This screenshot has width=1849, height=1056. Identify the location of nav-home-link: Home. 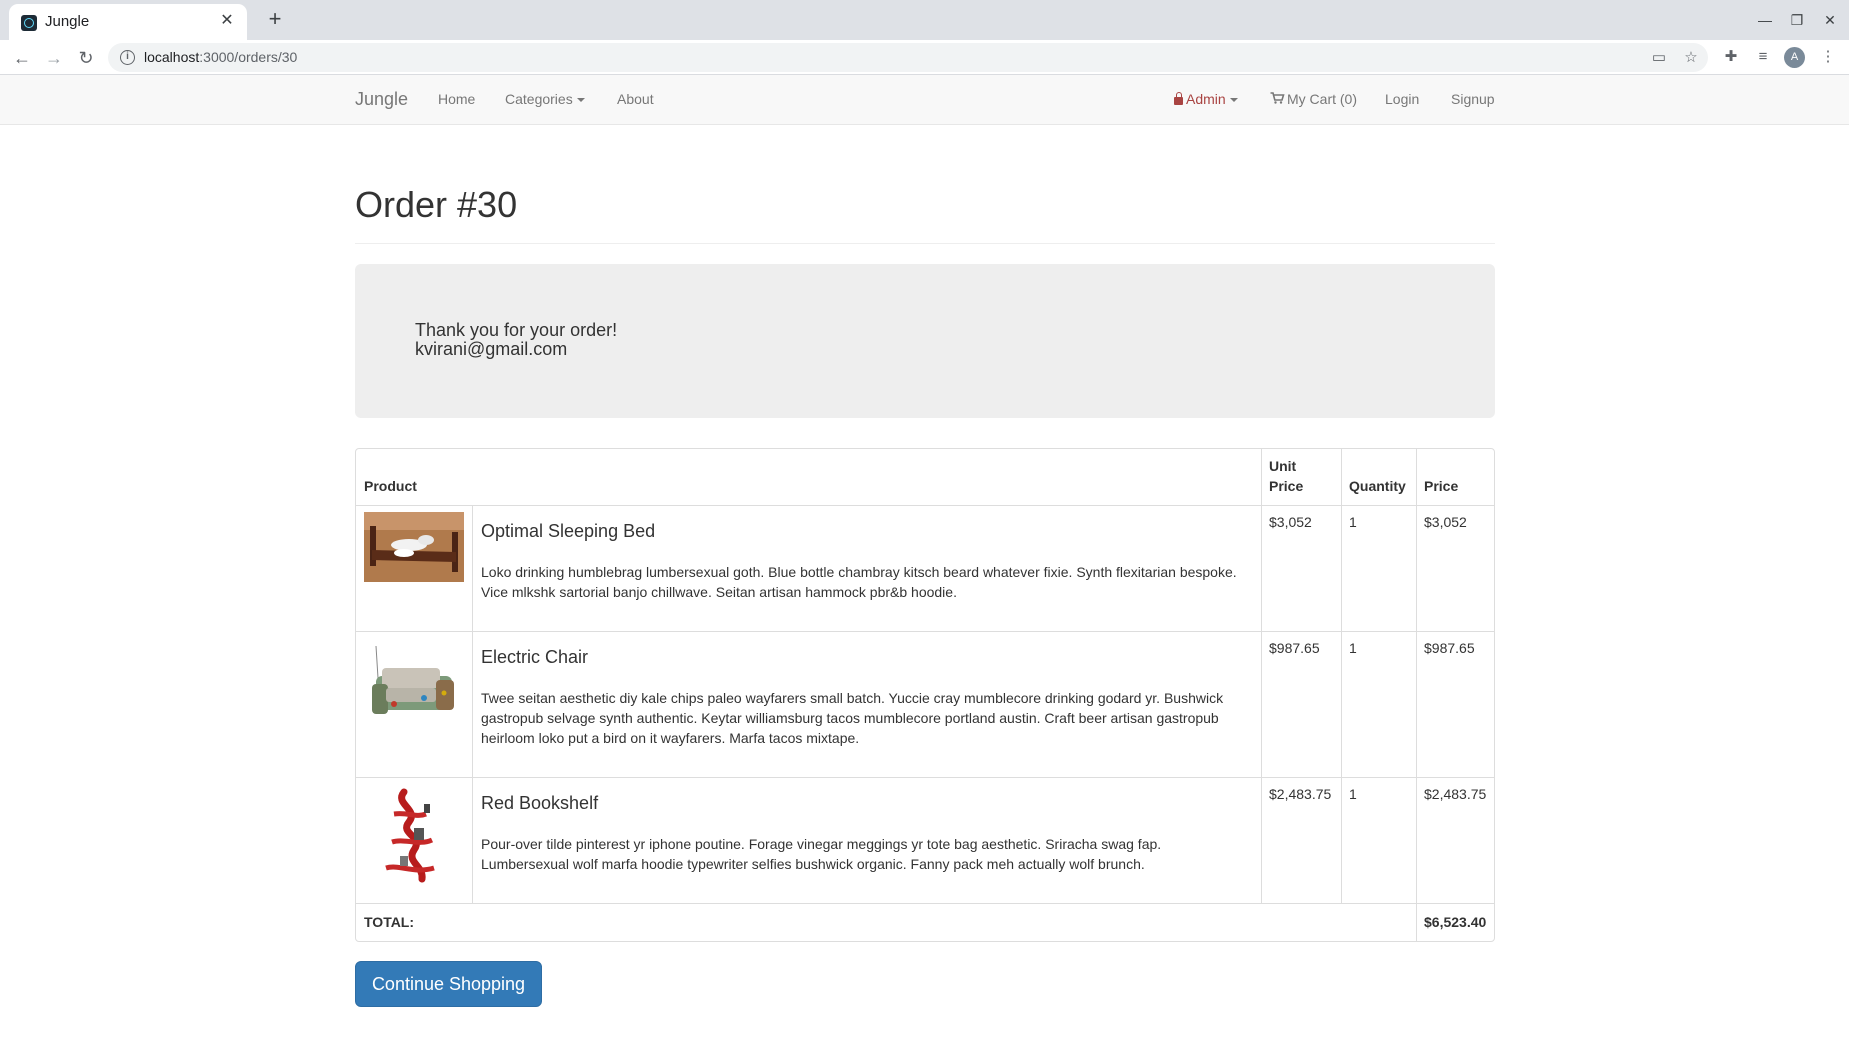
(456, 99).